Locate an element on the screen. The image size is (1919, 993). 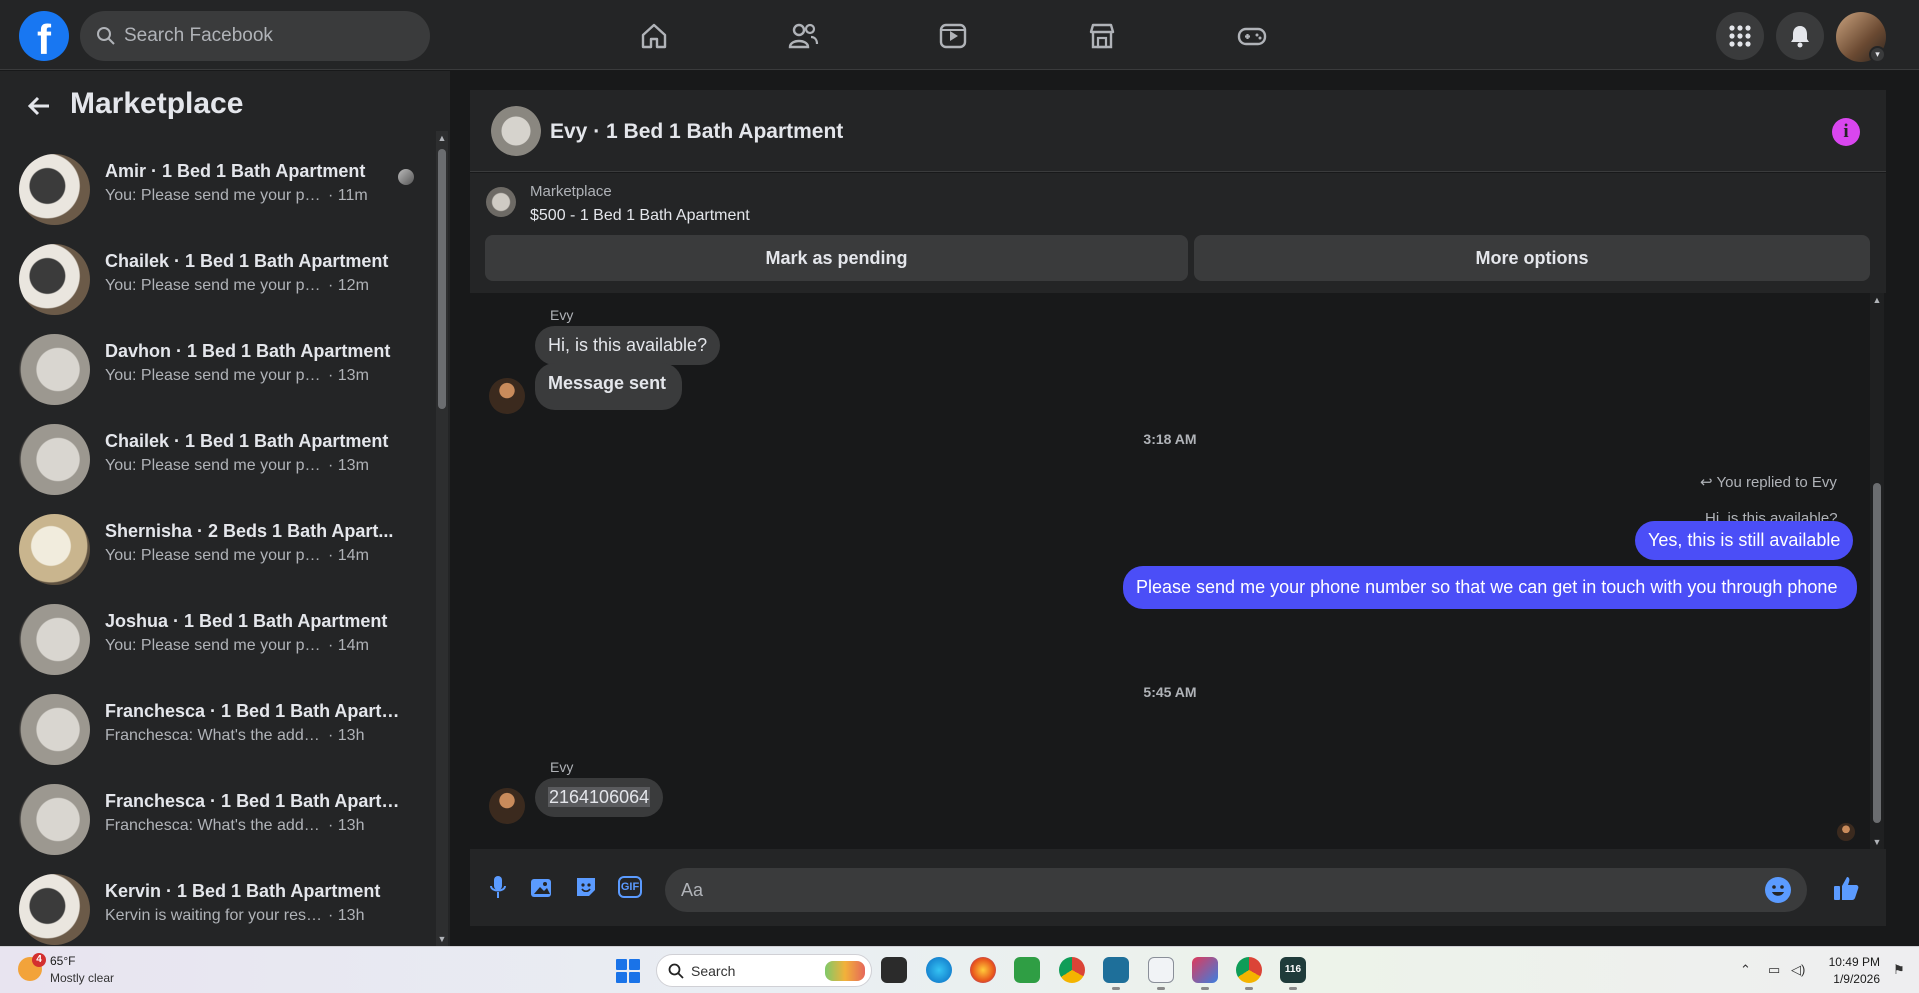
selected-phone-number: 2164106064 is located at coordinates (599, 797).